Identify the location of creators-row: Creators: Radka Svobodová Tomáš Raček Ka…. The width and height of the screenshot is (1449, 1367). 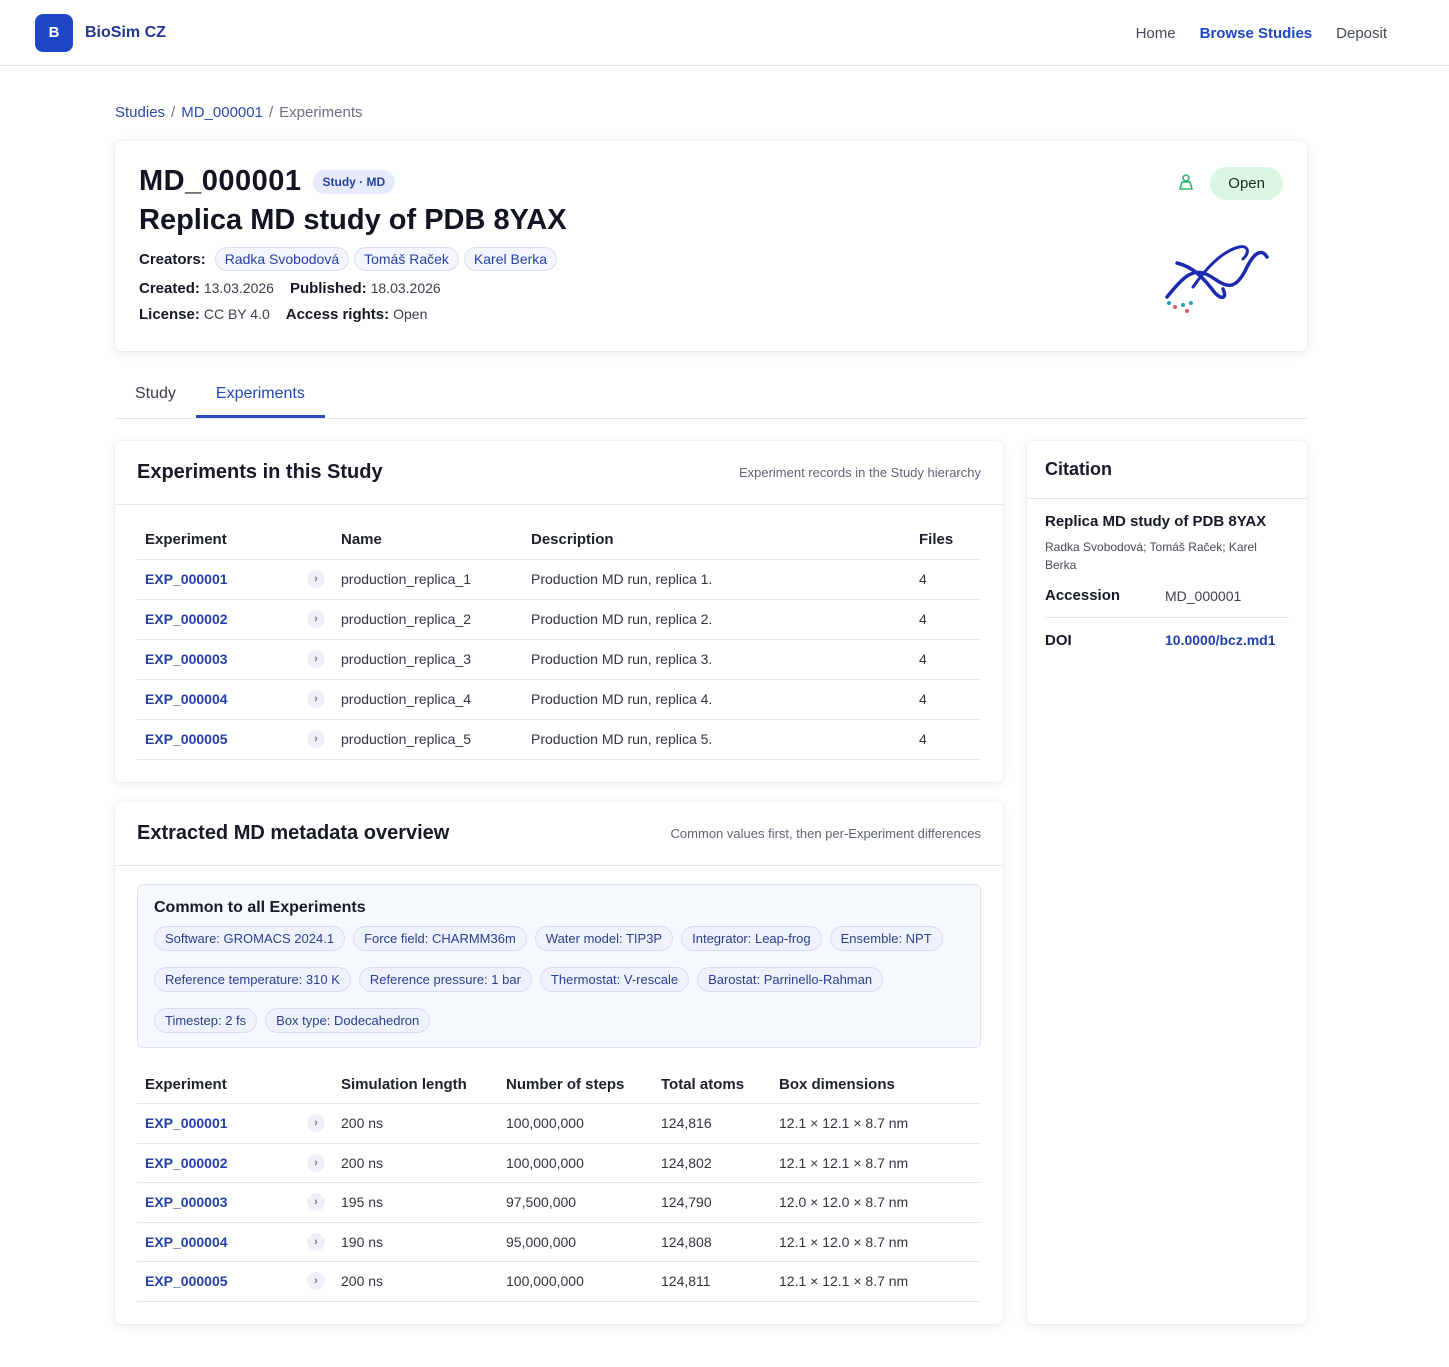
(711, 259).